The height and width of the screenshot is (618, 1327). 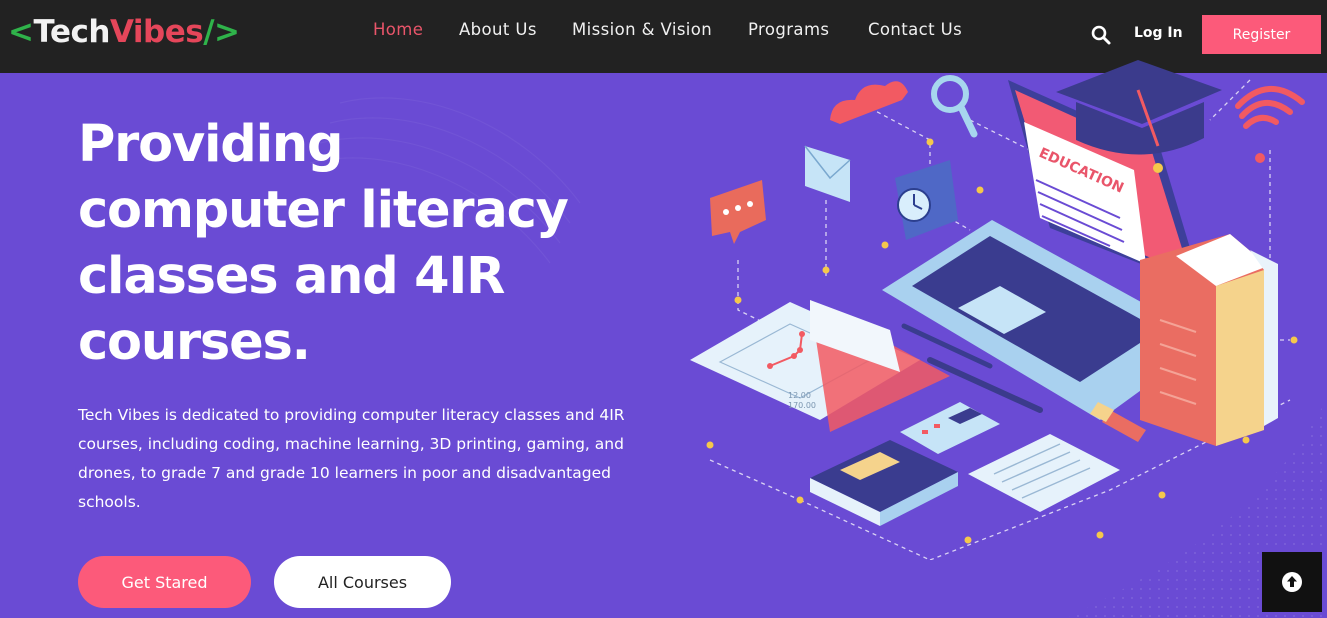 What do you see at coordinates (362, 582) in the screenshot?
I see `all-courses-button: All Courses` at bounding box center [362, 582].